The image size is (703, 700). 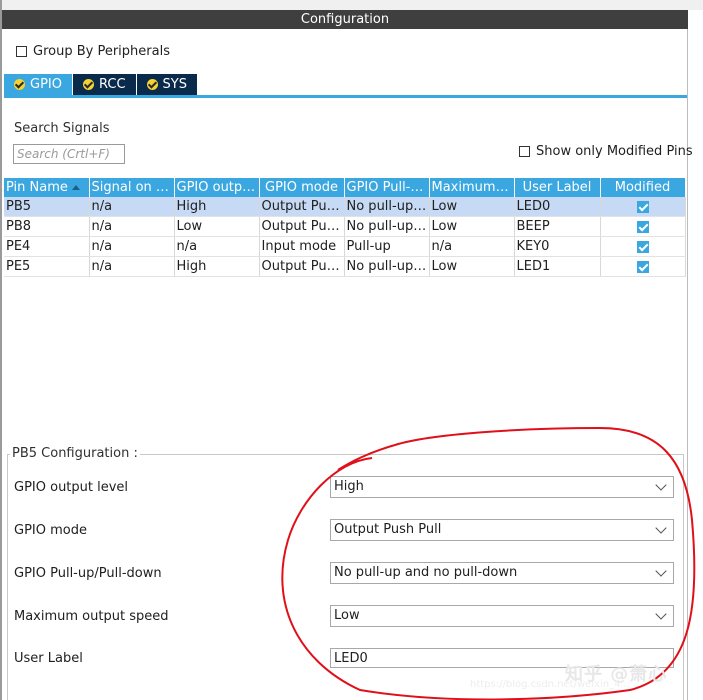 What do you see at coordinates (174, 84) in the screenshot?
I see `tab-label: SYS` at bounding box center [174, 84].